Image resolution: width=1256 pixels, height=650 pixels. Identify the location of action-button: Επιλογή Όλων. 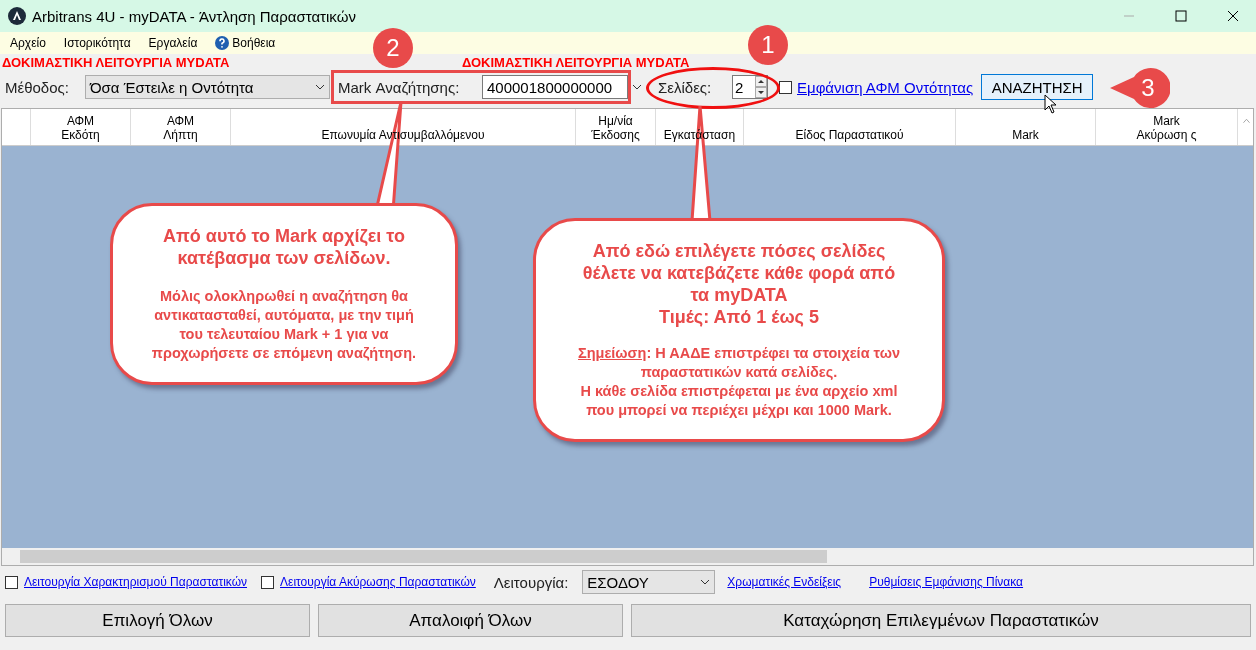
(157, 620).